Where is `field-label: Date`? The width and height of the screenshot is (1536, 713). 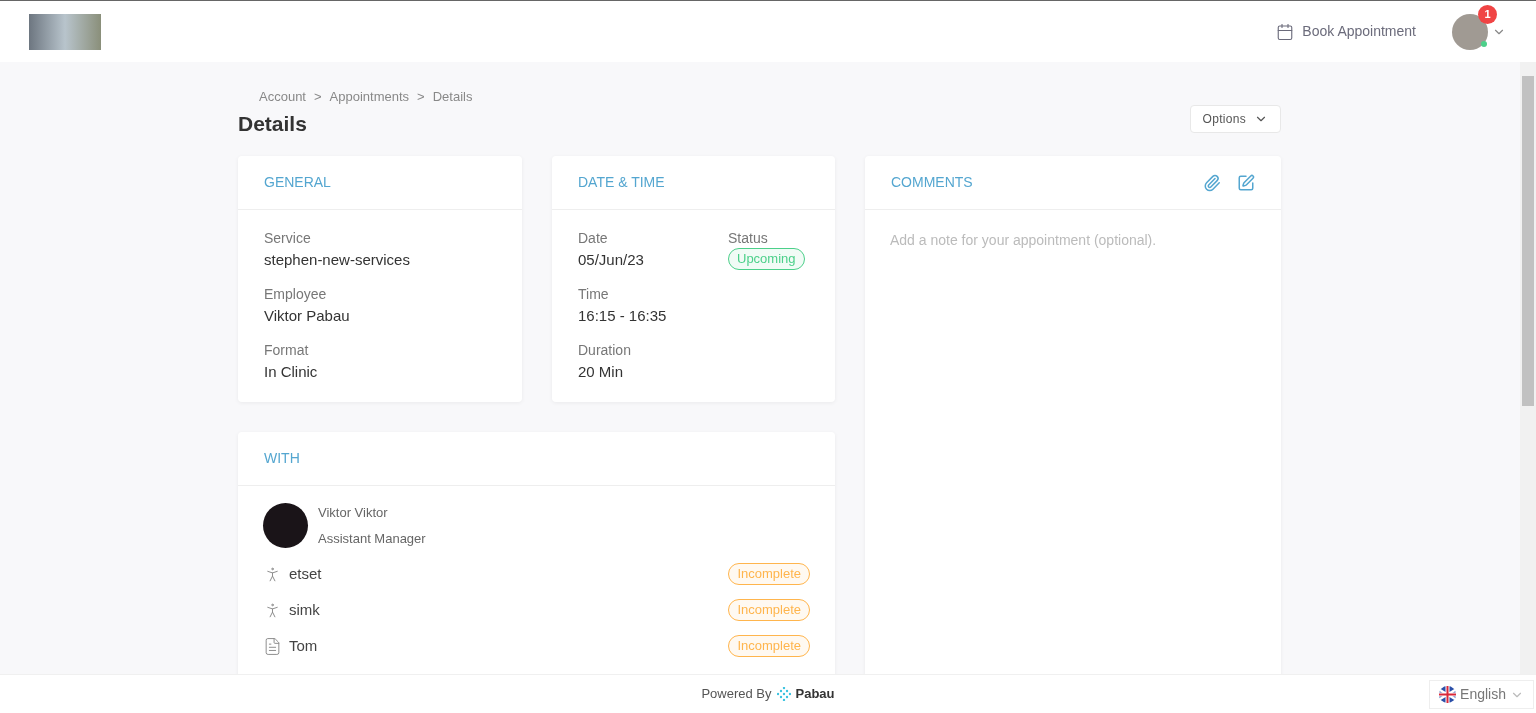
field-label: Date is located at coordinates (593, 238).